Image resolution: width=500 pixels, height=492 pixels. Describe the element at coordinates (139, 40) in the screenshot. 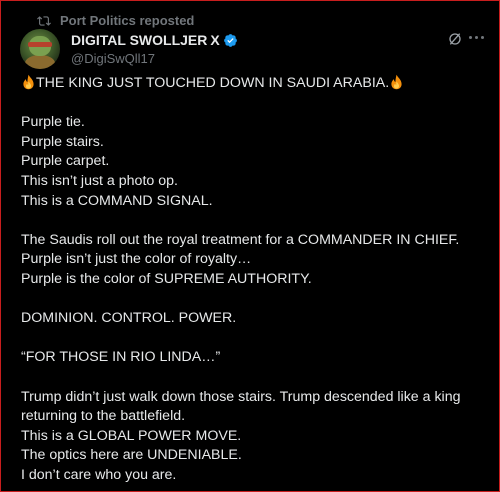

I see `author-display-name: DIGITAL SWOLLJER` at that location.